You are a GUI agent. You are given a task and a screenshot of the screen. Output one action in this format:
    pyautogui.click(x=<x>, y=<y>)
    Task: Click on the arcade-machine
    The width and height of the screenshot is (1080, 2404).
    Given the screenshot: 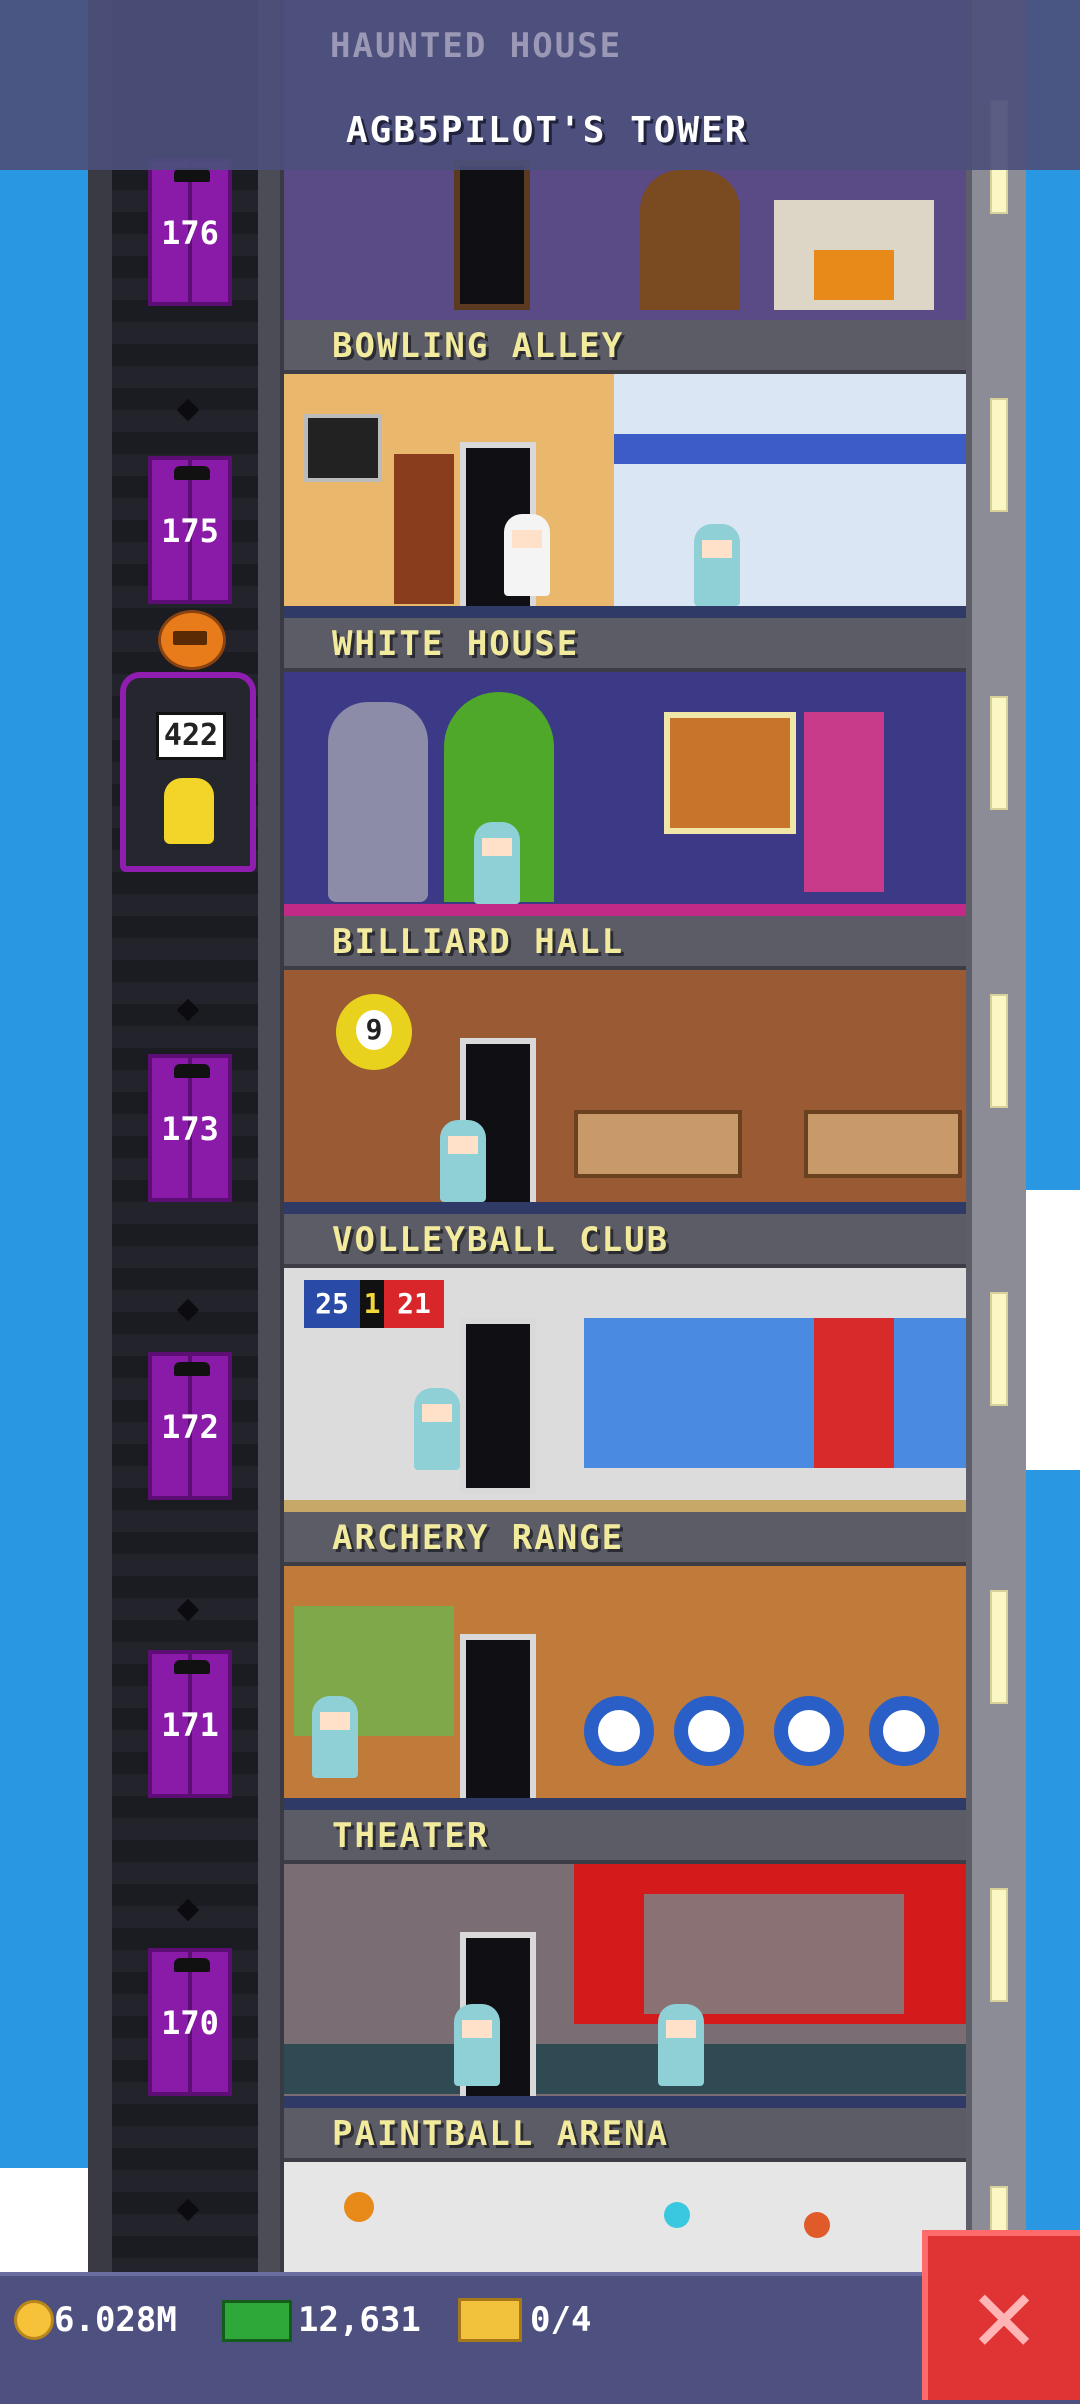 What is the action you would take?
    pyautogui.click(x=844, y=802)
    